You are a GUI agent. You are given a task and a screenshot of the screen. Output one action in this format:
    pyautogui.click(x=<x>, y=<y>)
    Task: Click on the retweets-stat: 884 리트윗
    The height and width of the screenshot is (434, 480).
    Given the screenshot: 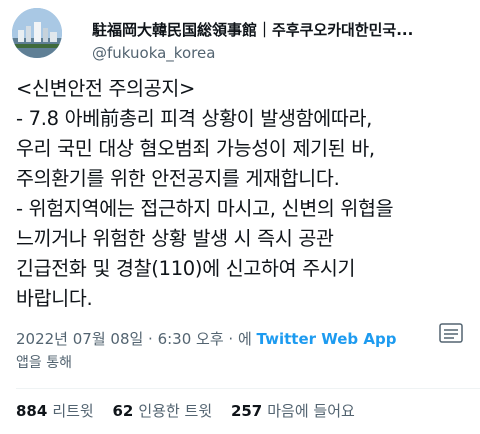 What is the action you would take?
    pyautogui.click(x=55, y=411)
    